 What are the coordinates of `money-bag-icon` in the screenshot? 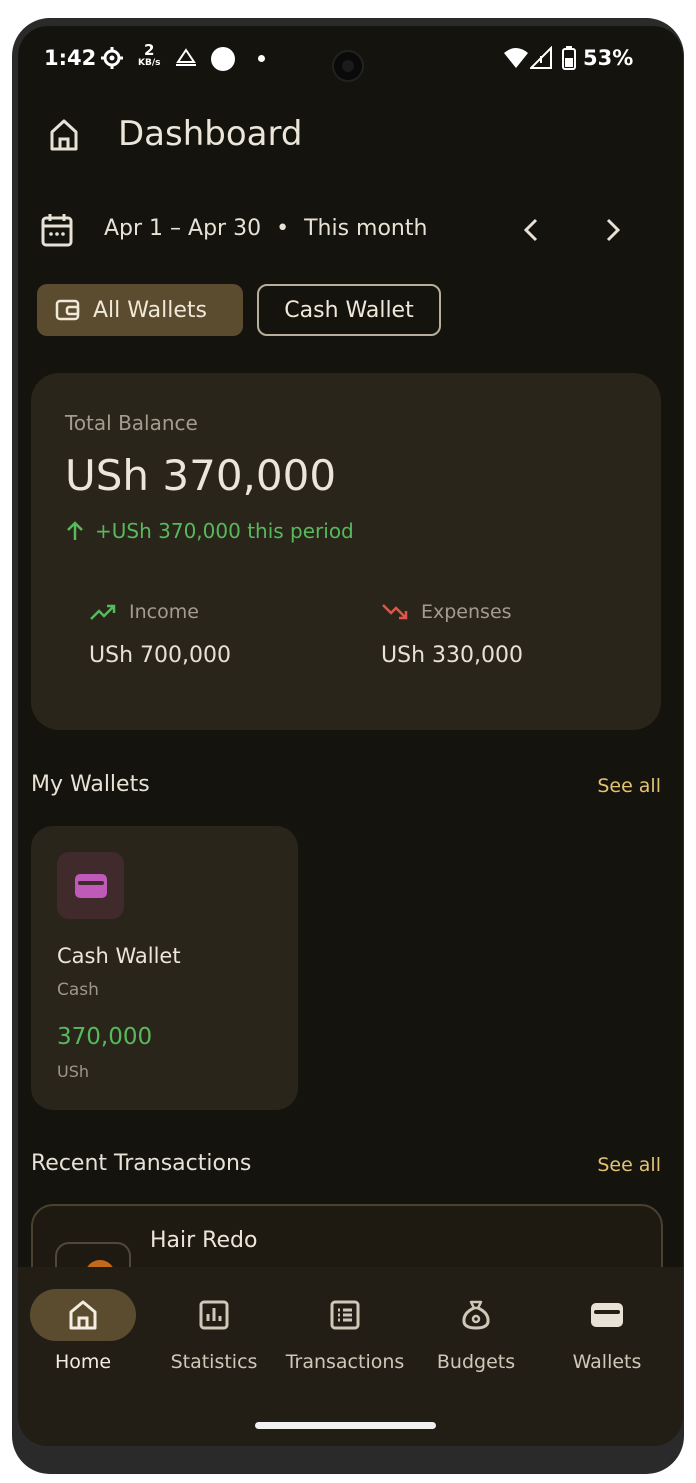 It's located at (476, 1315).